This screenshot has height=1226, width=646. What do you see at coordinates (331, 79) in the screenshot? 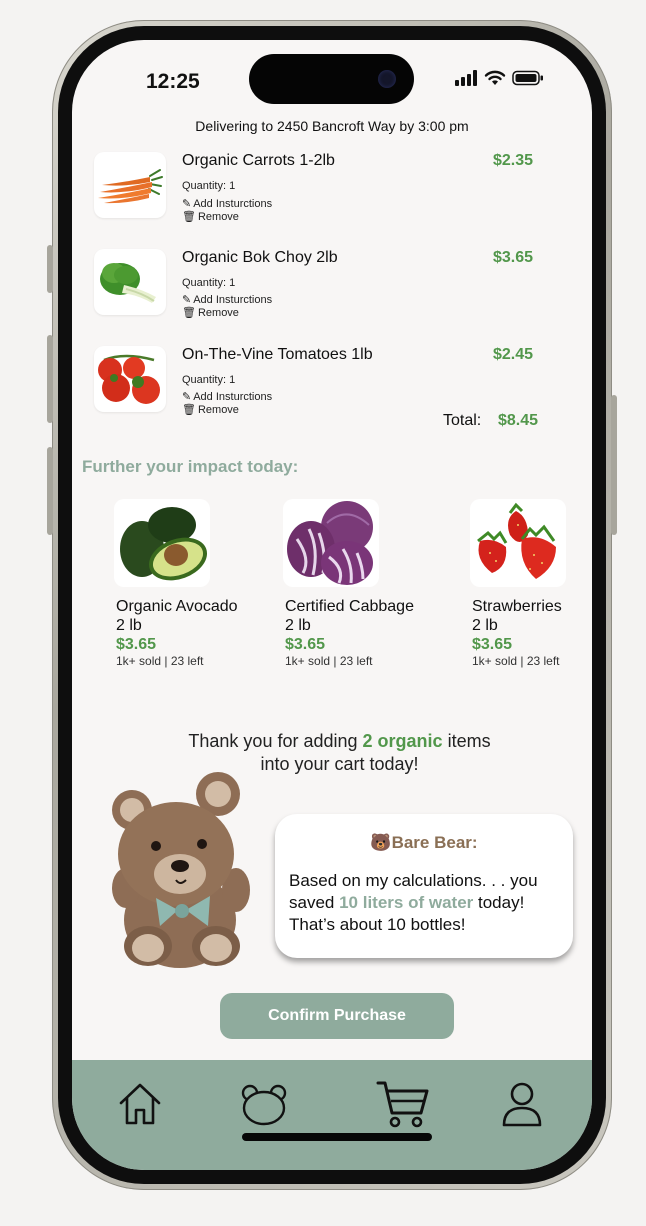
I see `dynamic-island` at bounding box center [331, 79].